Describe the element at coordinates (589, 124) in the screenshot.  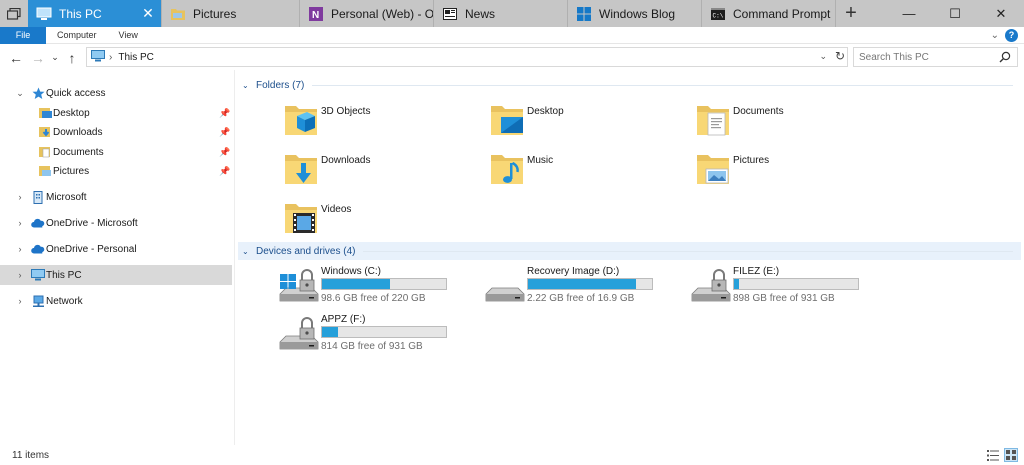
I see `folder-item-desktop: Desktop` at that location.